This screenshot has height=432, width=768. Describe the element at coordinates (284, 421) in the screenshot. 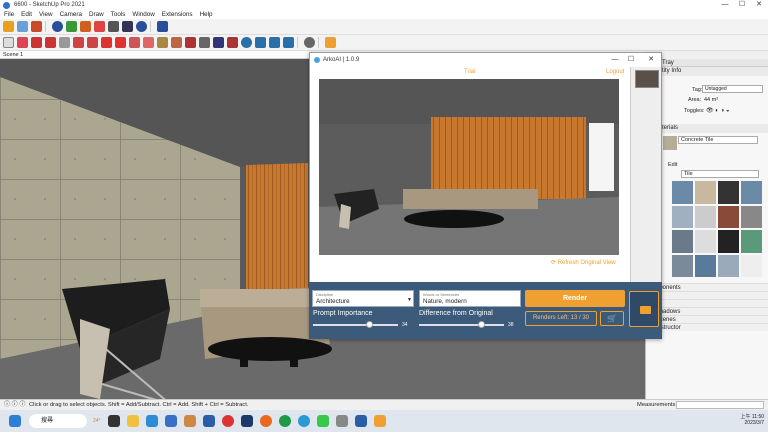

I see `whatsapp-icon` at that location.